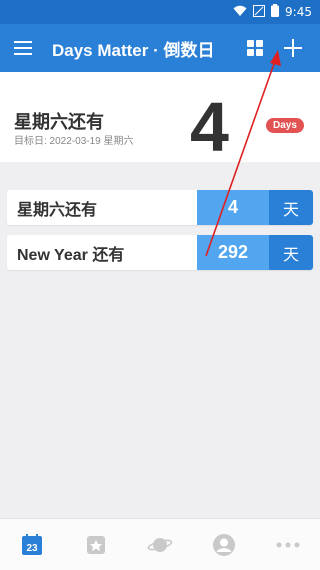  I want to click on menu-icon, so click(26, 48).